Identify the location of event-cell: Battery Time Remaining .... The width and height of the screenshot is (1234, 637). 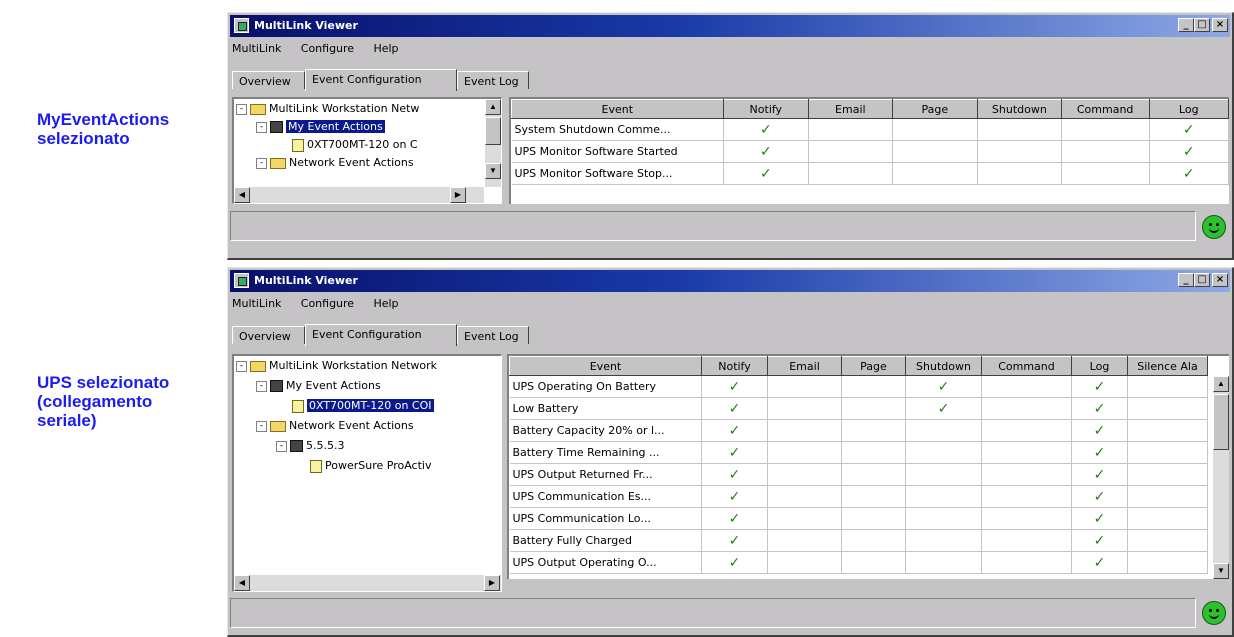
(605, 452).